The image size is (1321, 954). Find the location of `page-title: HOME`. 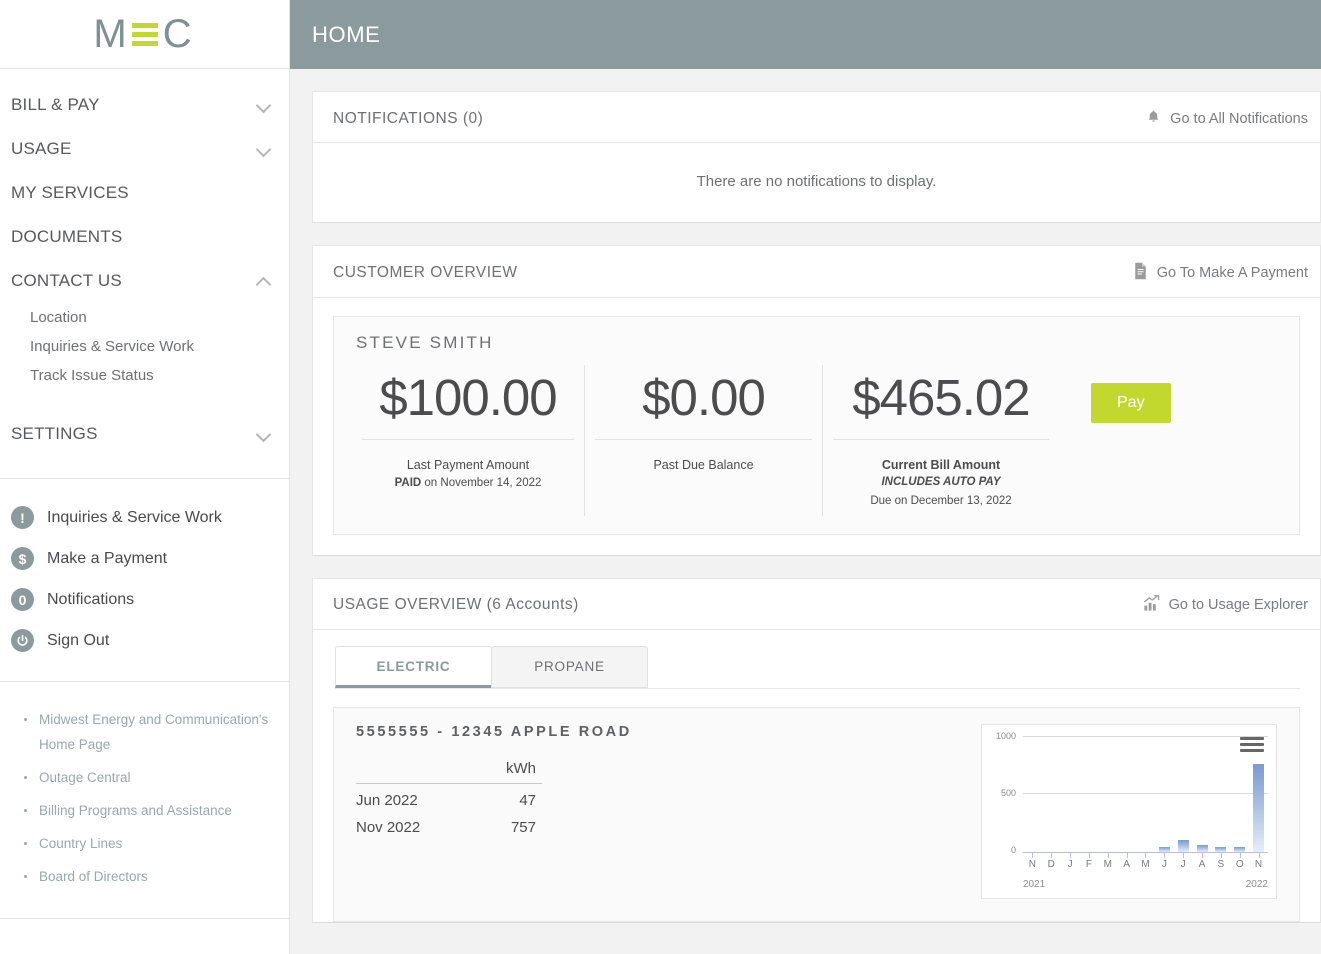

page-title: HOME is located at coordinates (346, 34).